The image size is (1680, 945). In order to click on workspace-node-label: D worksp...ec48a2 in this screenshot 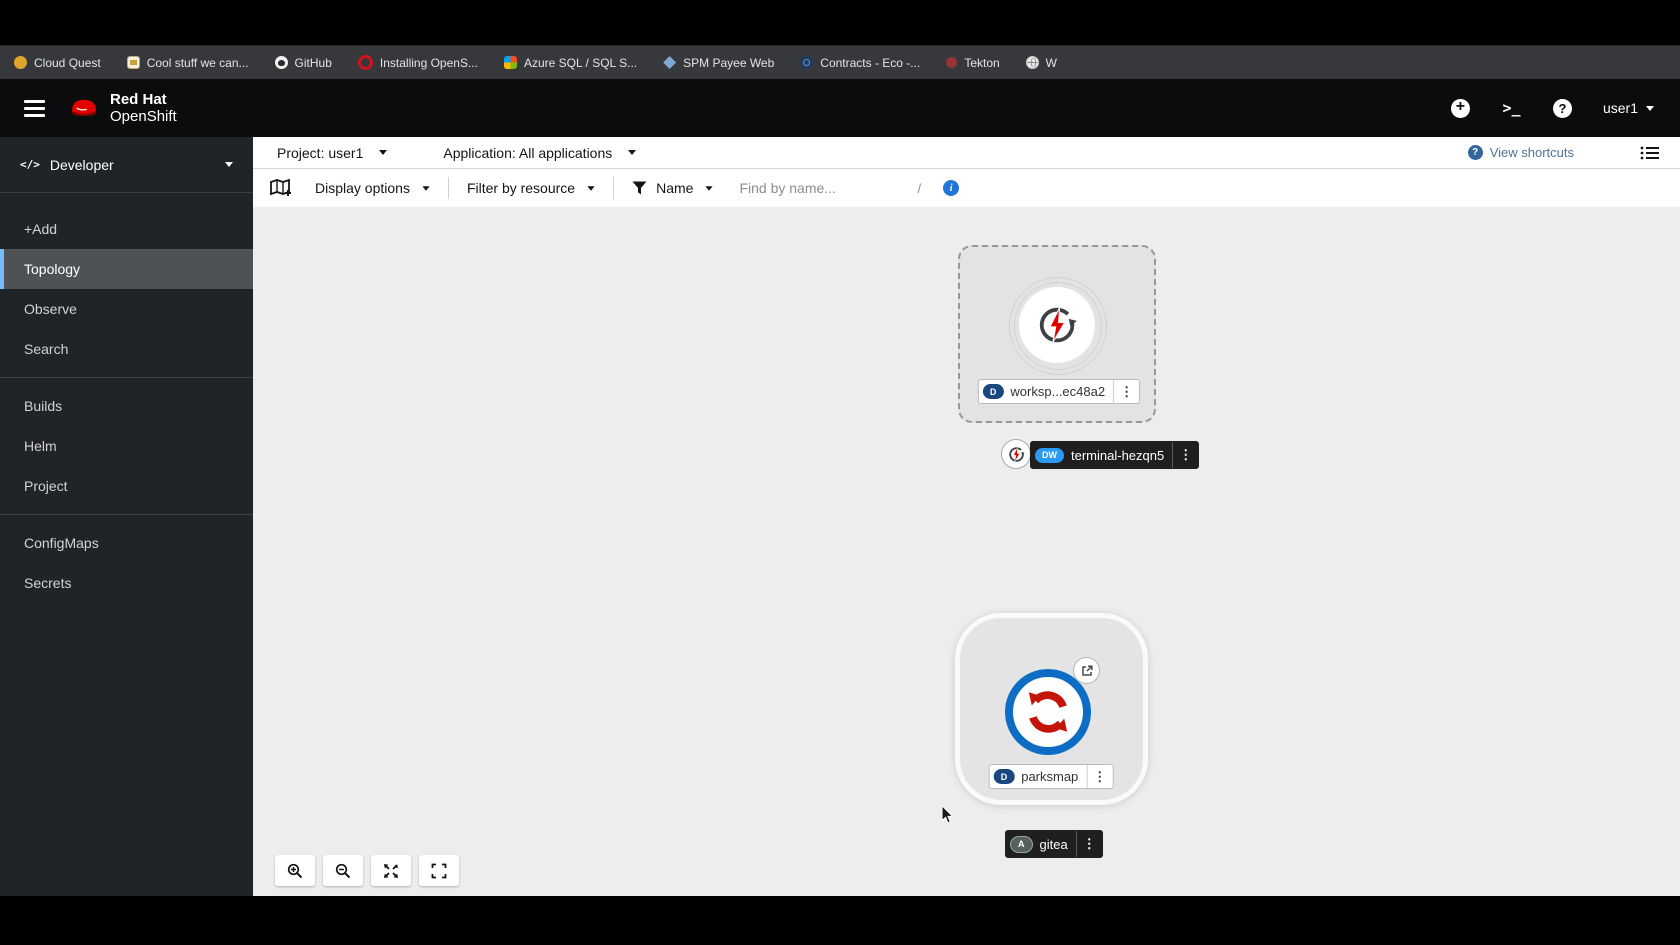, I will do `click(1059, 391)`.